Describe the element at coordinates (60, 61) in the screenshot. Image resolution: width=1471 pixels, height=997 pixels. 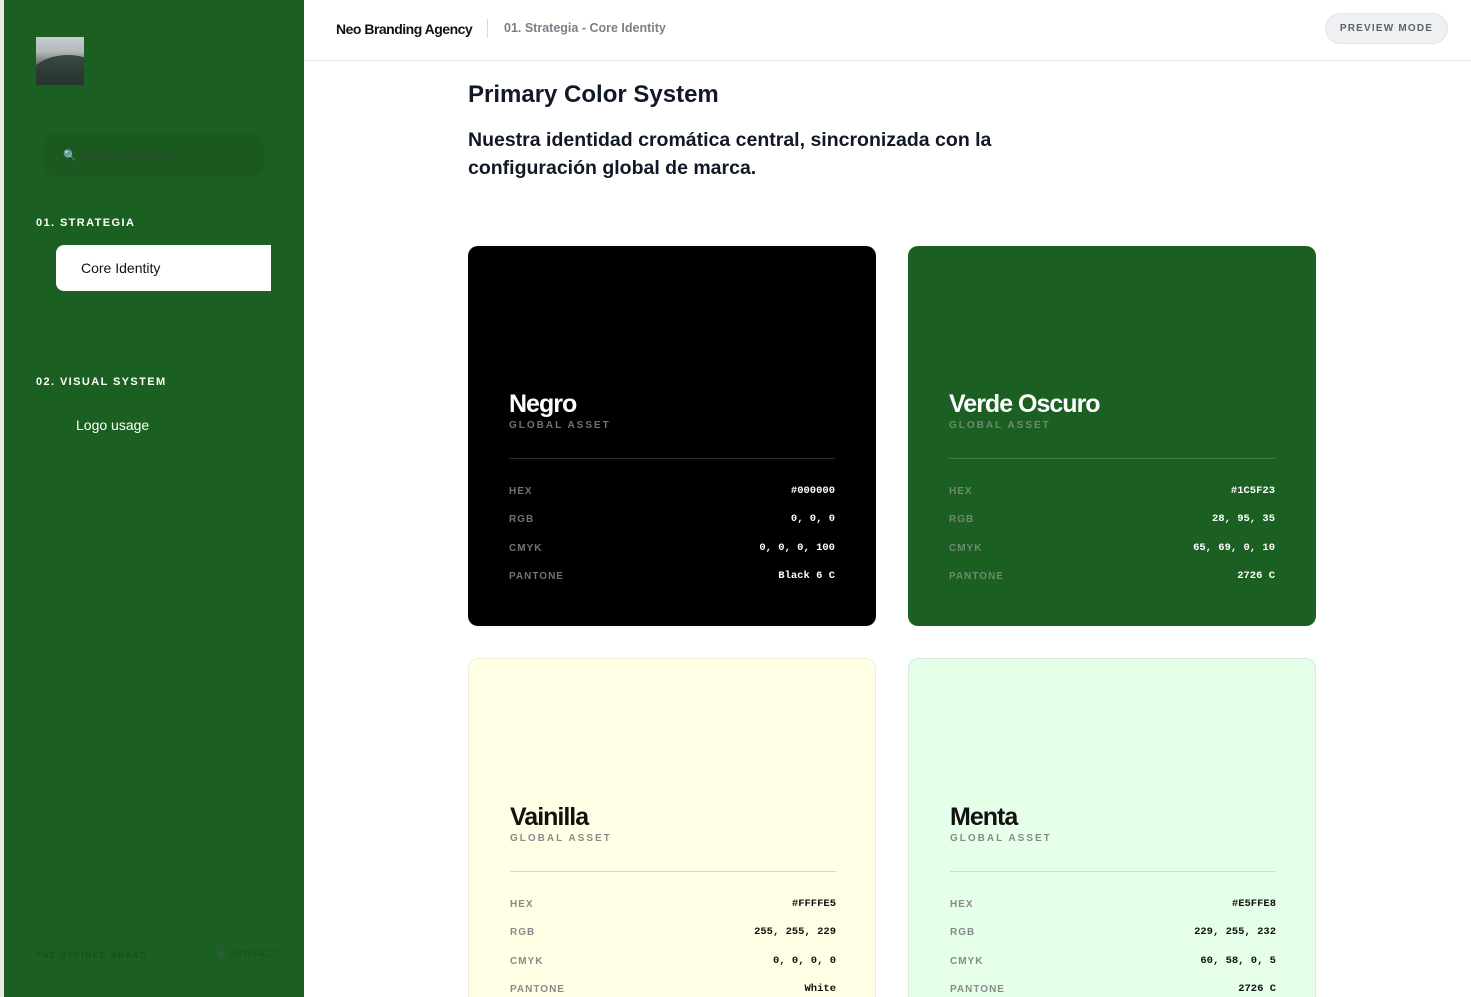
I see `logo-image` at that location.